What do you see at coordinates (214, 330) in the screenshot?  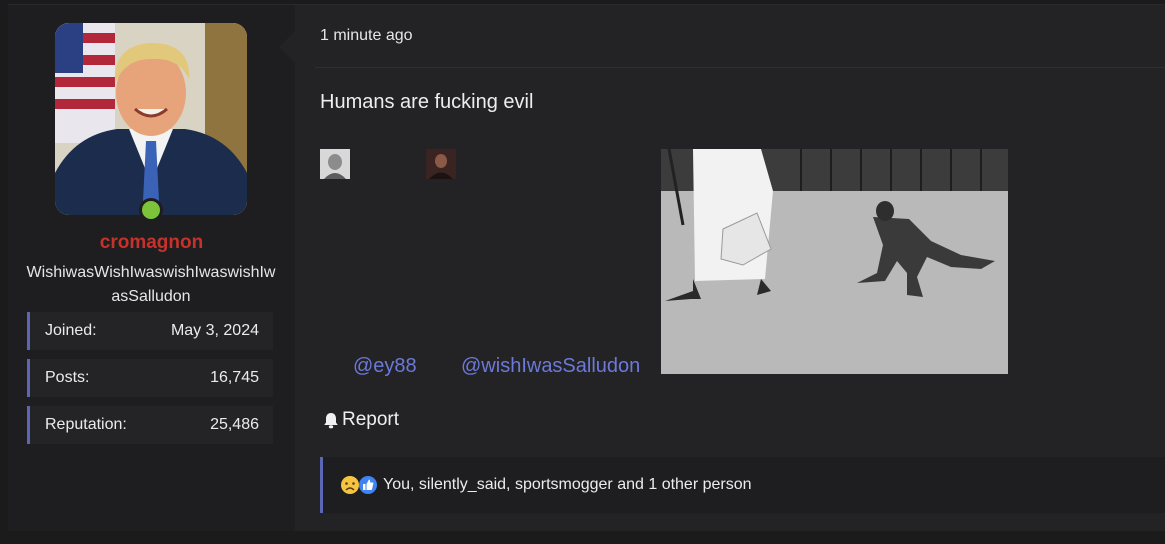 I see `stat-value: May 3, 2024` at bounding box center [214, 330].